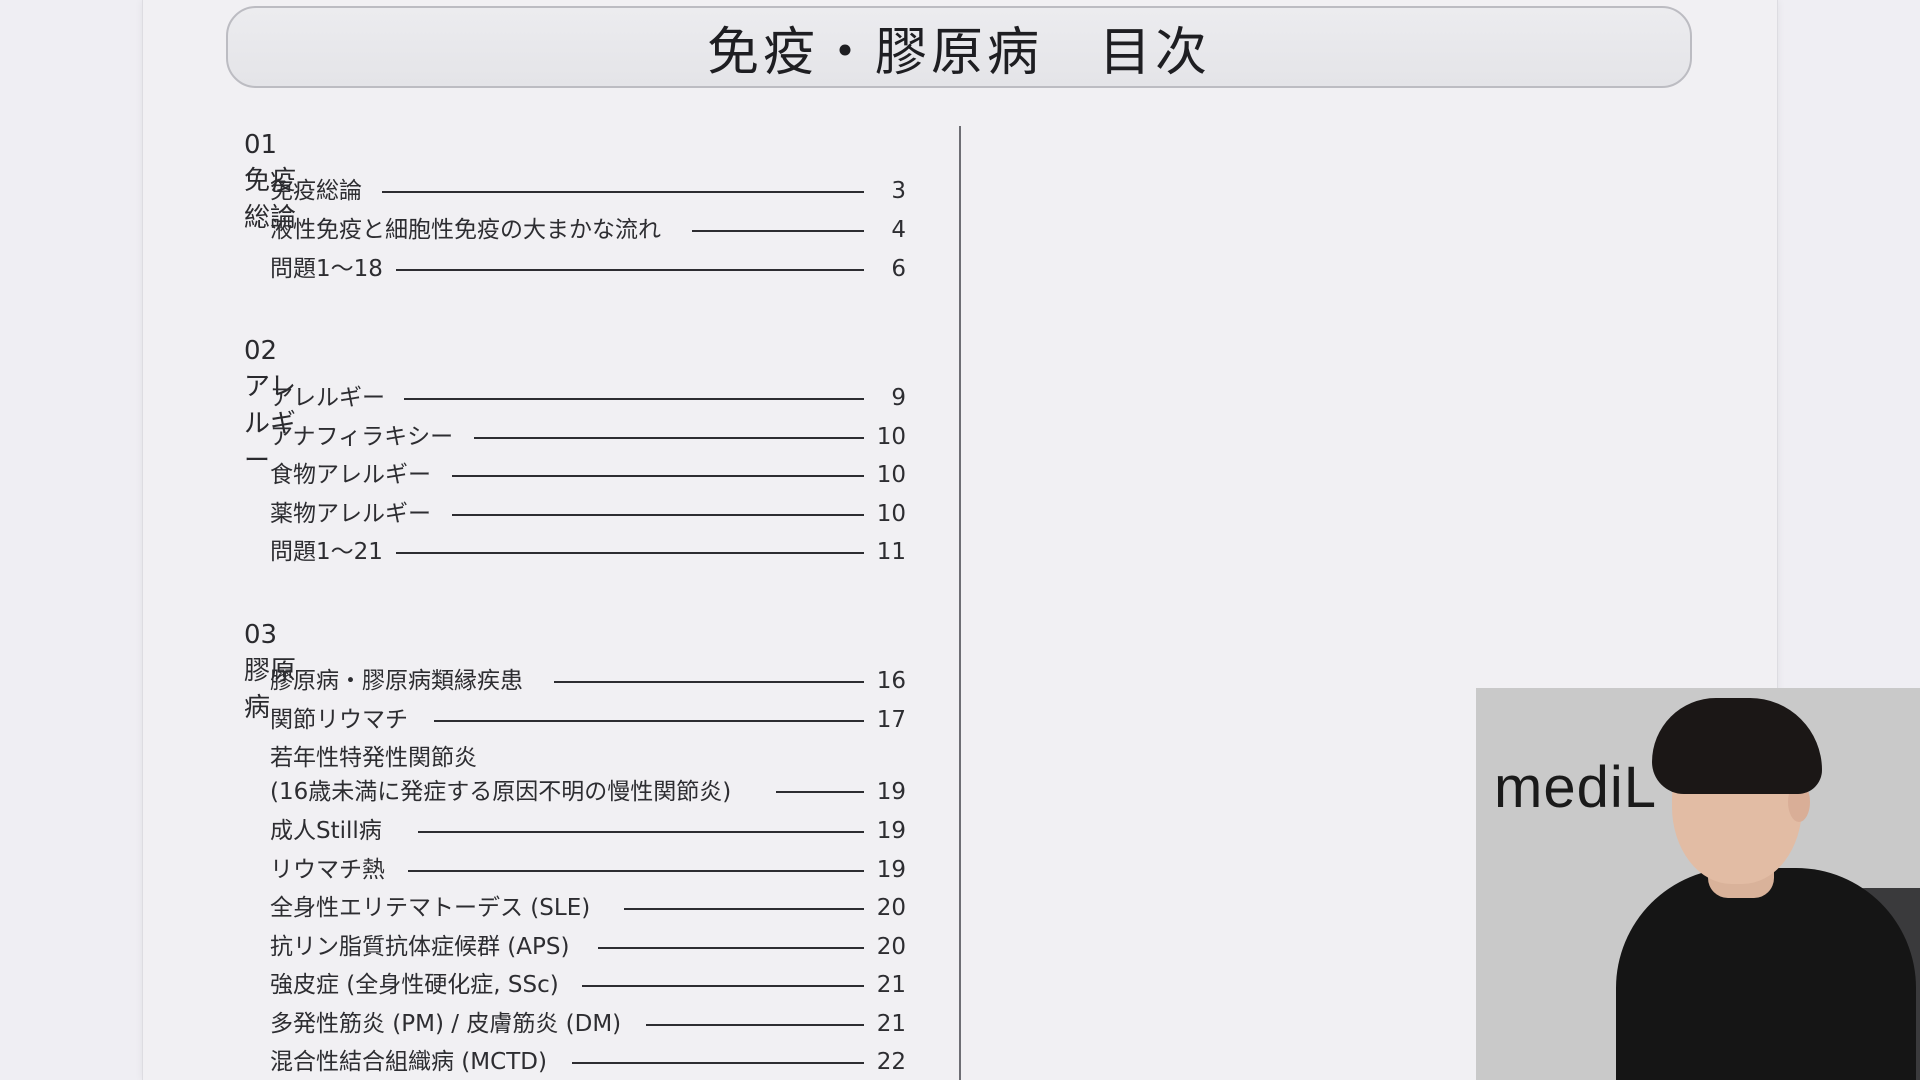 The width and height of the screenshot is (1920, 1080). I want to click on toc-entry: 若年性特発性関節炎 (16歳未満に発症する原因不明の慢性関節炎) 19, so click(588, 776).